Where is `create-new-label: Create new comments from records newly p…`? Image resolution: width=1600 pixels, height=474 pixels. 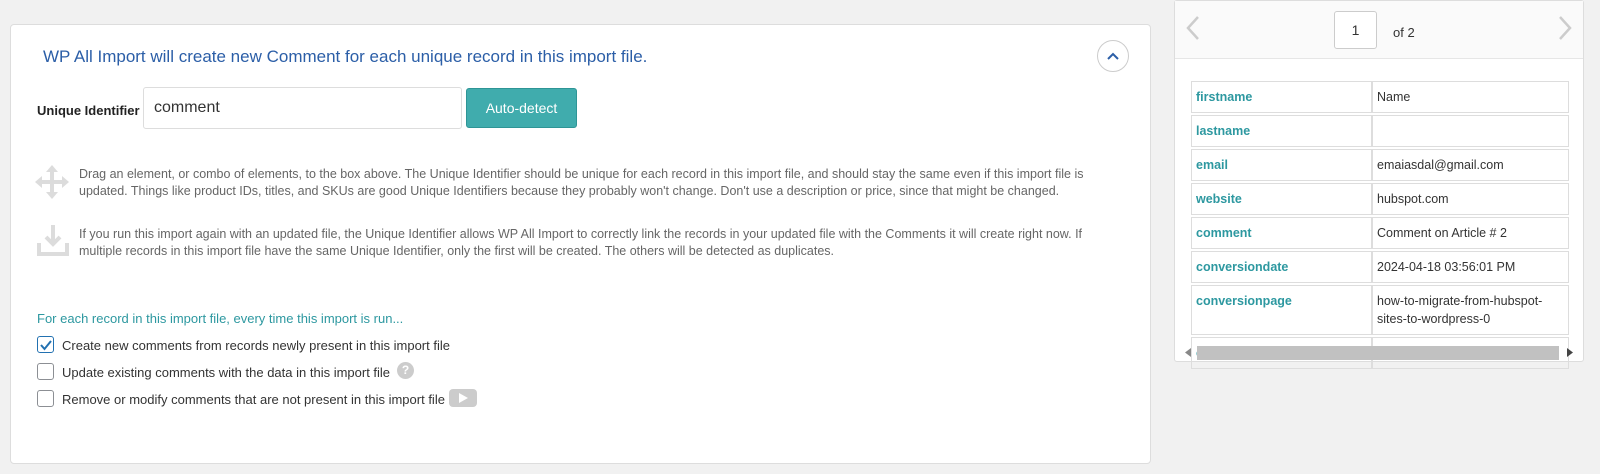 create-new-label: Create new comments from records newly p… is located at coordinates (256, 345).